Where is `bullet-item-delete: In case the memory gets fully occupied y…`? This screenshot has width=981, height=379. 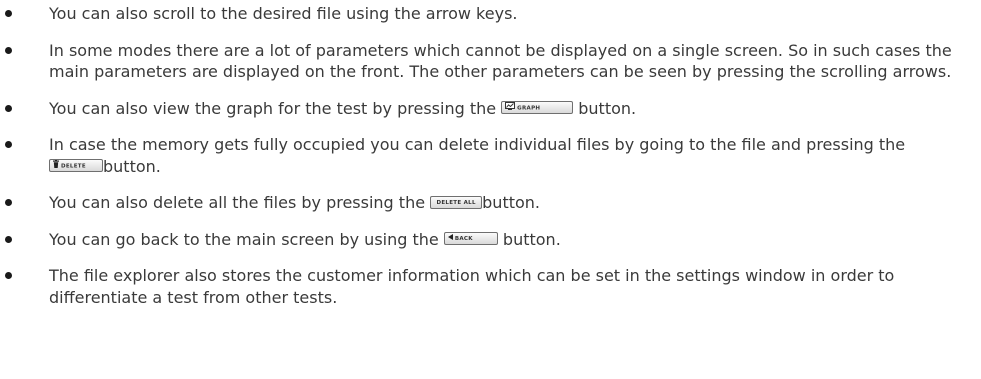 bullet-item-delete: In case the memory gets fully occupied y… is located at coordinates (479, 155).